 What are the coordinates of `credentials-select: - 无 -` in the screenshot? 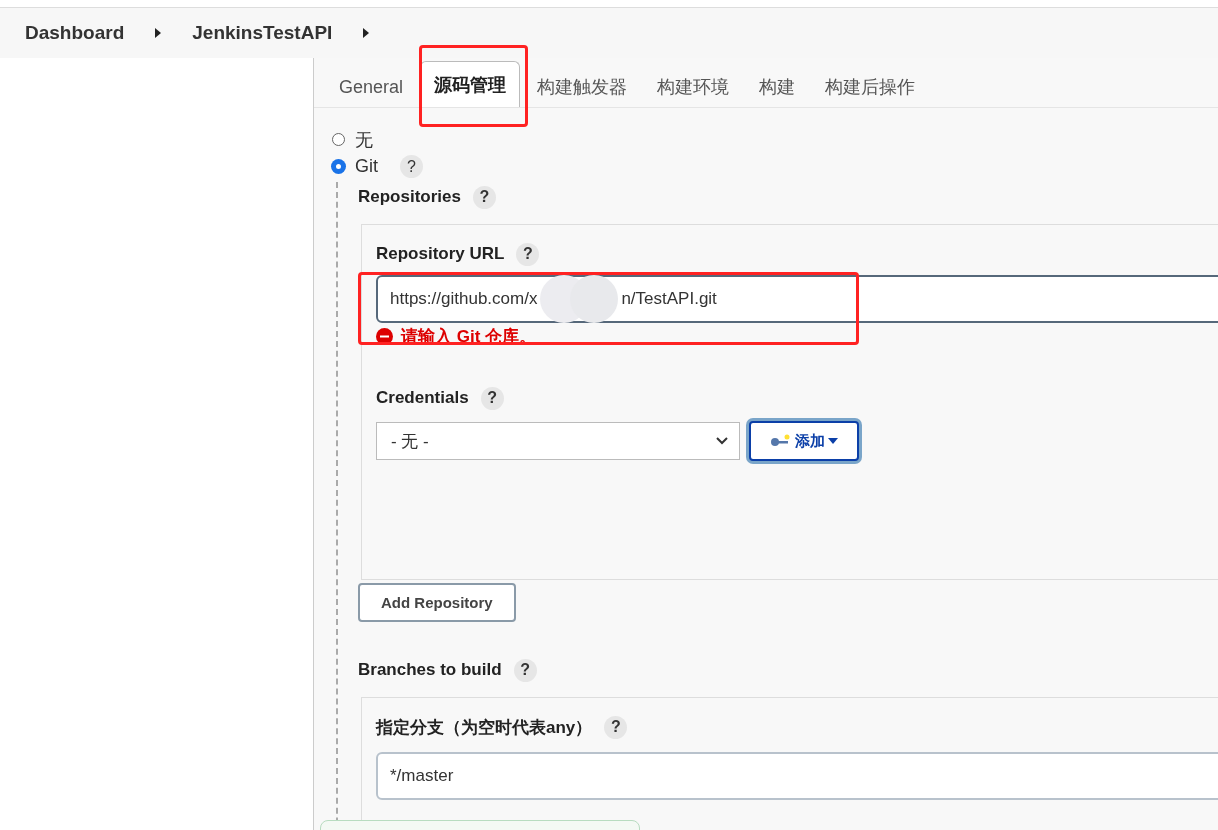 It's located at (558, 441).